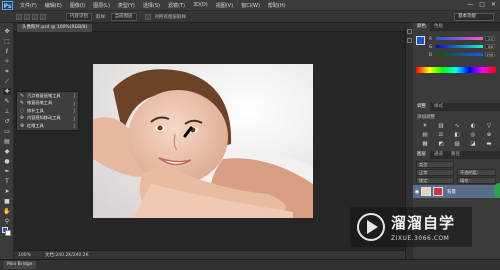  What do you see at coordinates (425, 144) in the screenshot?
I see `lookup-icon: ▦` at bounding box center [425, 144].